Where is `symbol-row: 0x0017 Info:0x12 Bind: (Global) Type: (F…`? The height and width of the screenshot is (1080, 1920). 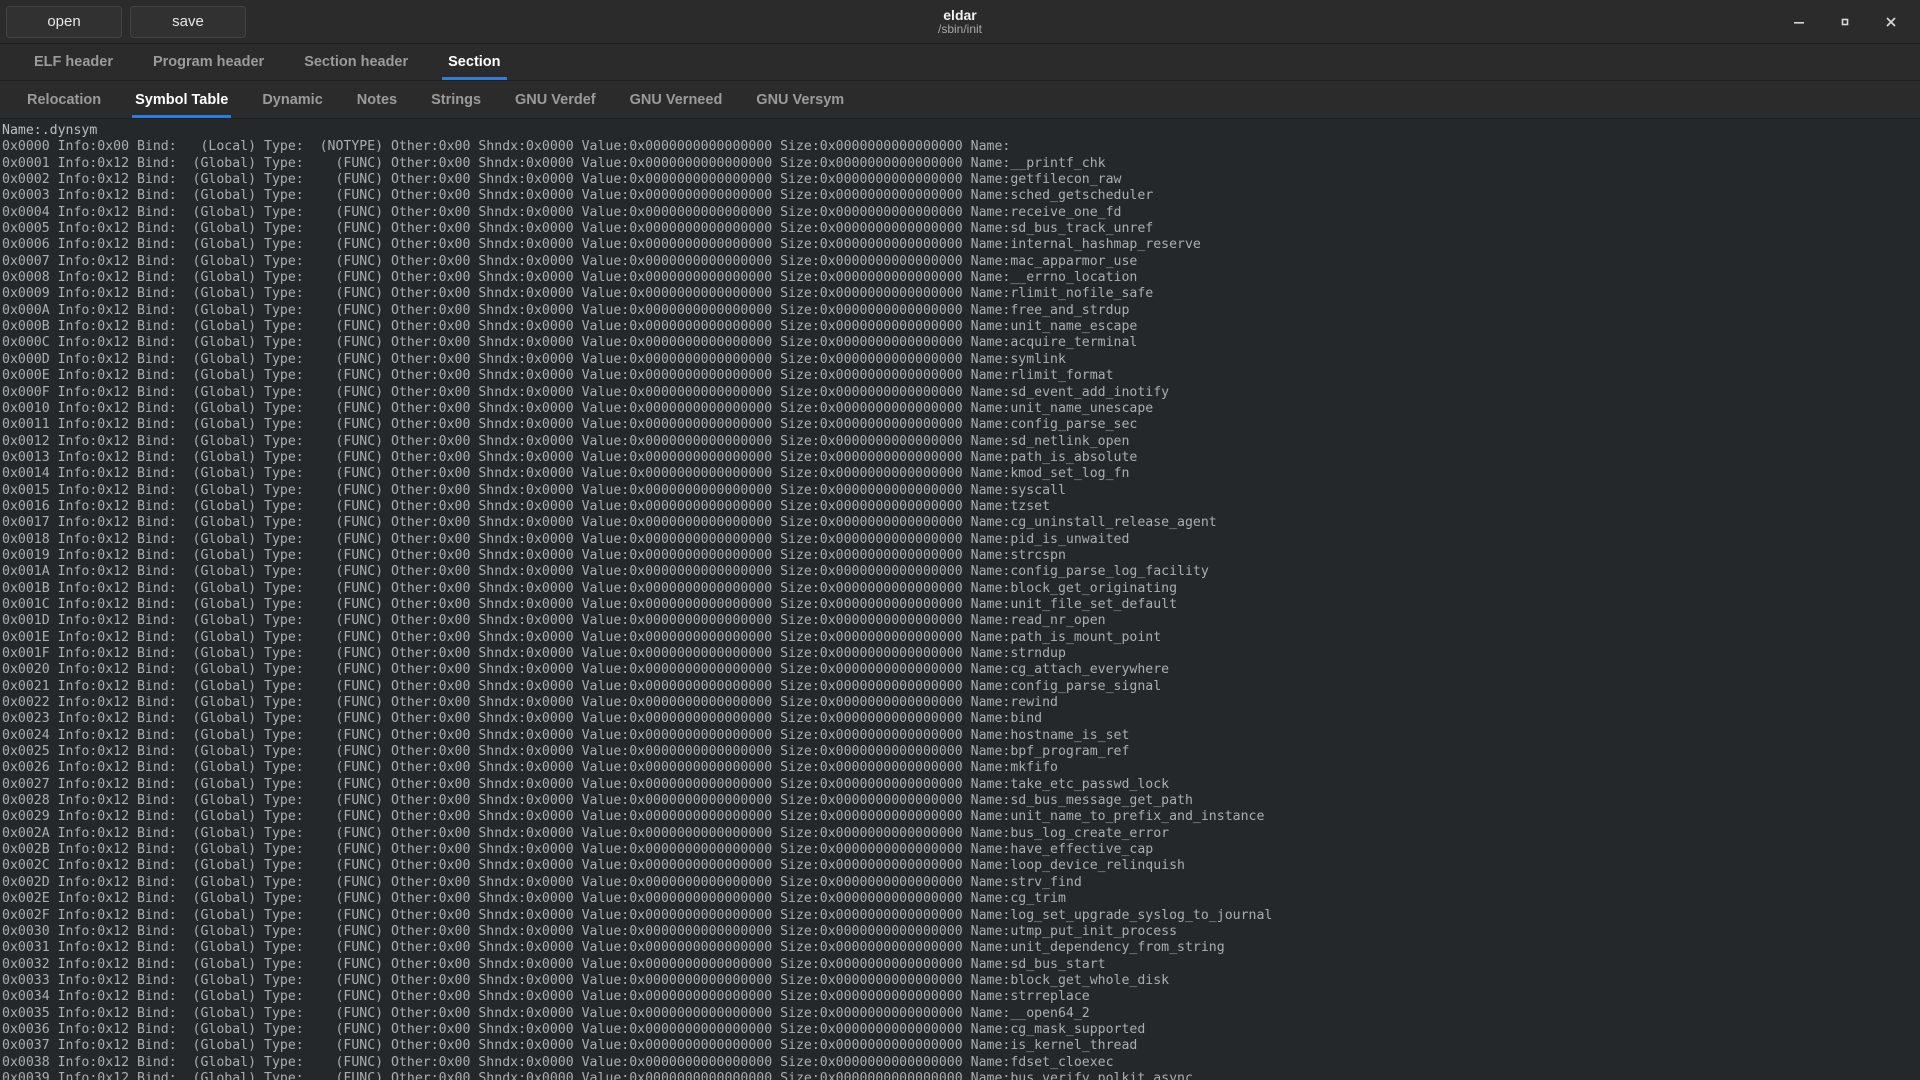 symbol-row: 0x0017 Info:0x12 Bind: (Global) Type: (F… is located at coordinates (609, 523).